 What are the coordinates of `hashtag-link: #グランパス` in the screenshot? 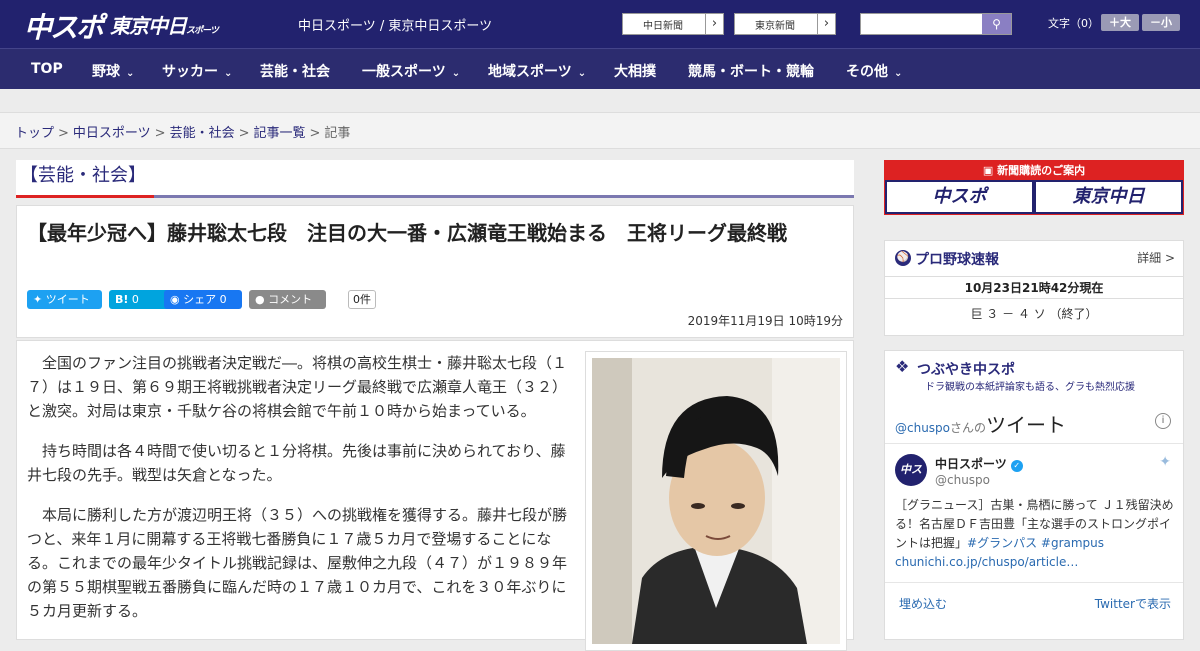 It's located at (1002, 543).